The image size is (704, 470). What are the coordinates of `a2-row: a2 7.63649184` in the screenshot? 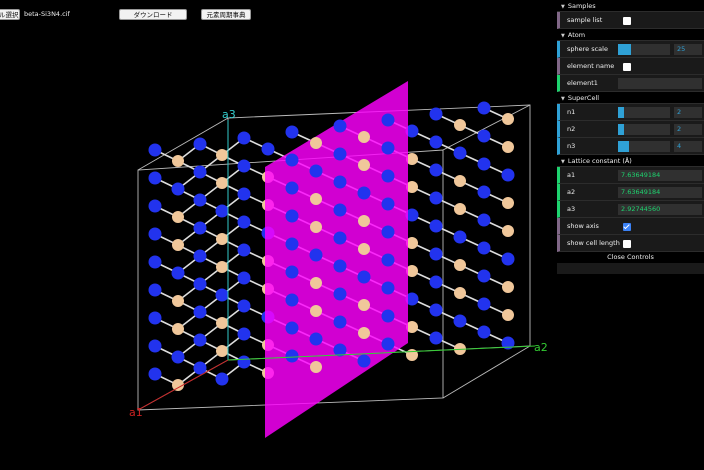 It's located at (630, 192).